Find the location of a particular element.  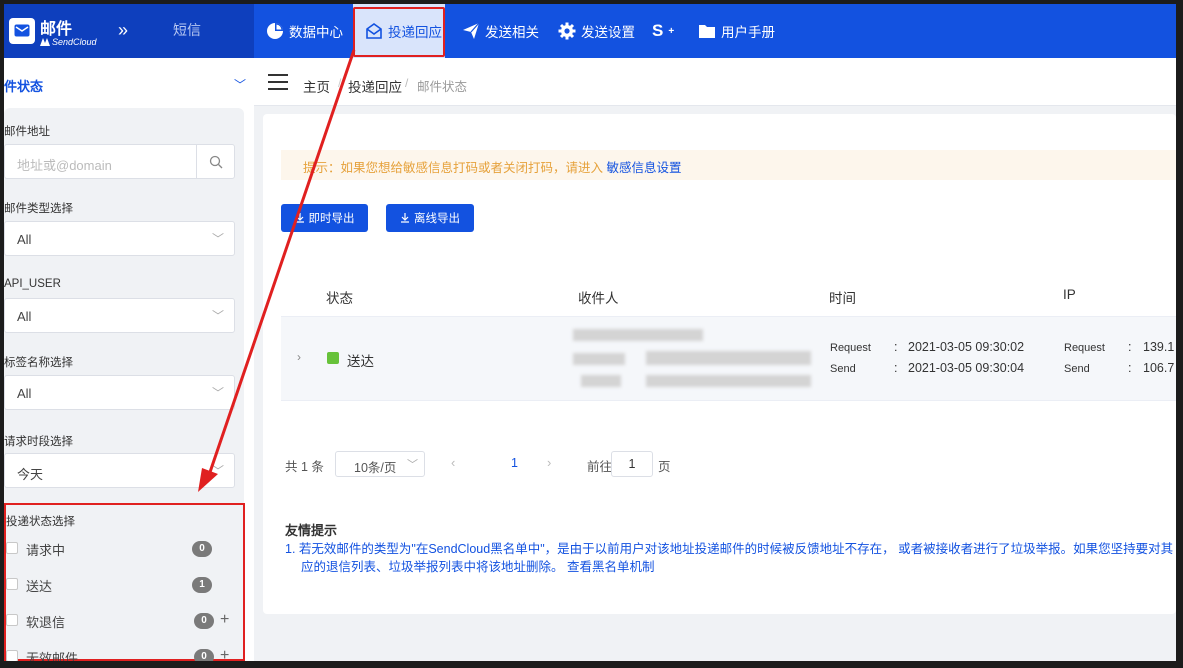

nav-sending: 发送相关 is located at coordinates (500, 31).